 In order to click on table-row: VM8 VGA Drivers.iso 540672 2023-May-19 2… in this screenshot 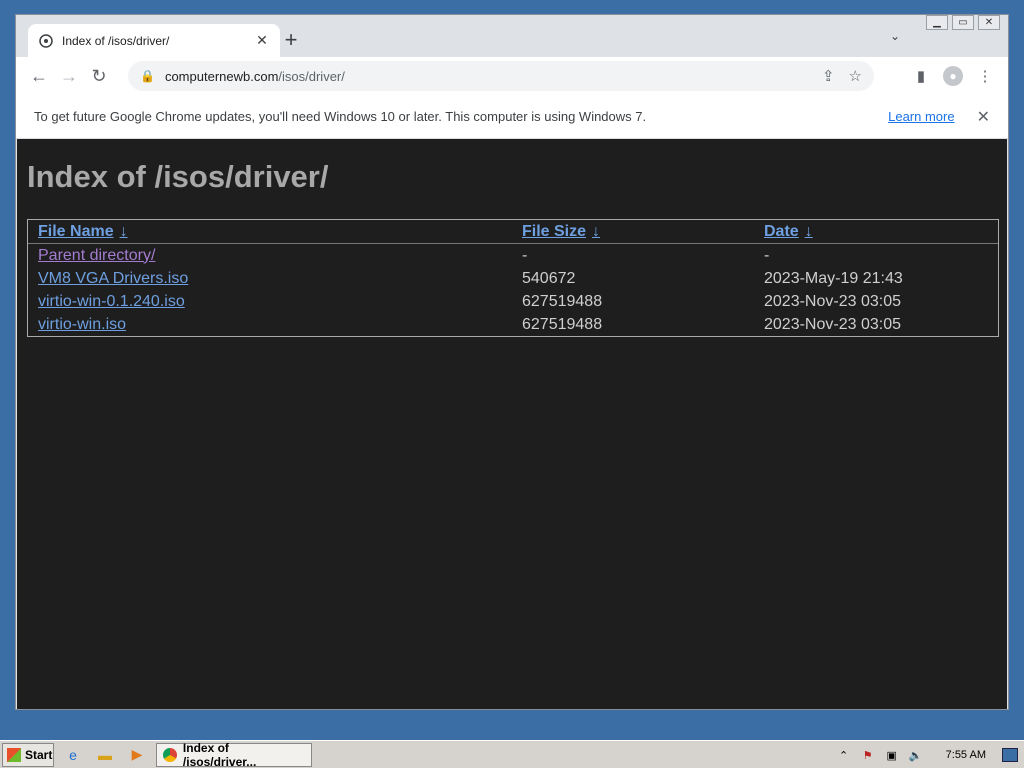, I will do `click(513, 278)`.